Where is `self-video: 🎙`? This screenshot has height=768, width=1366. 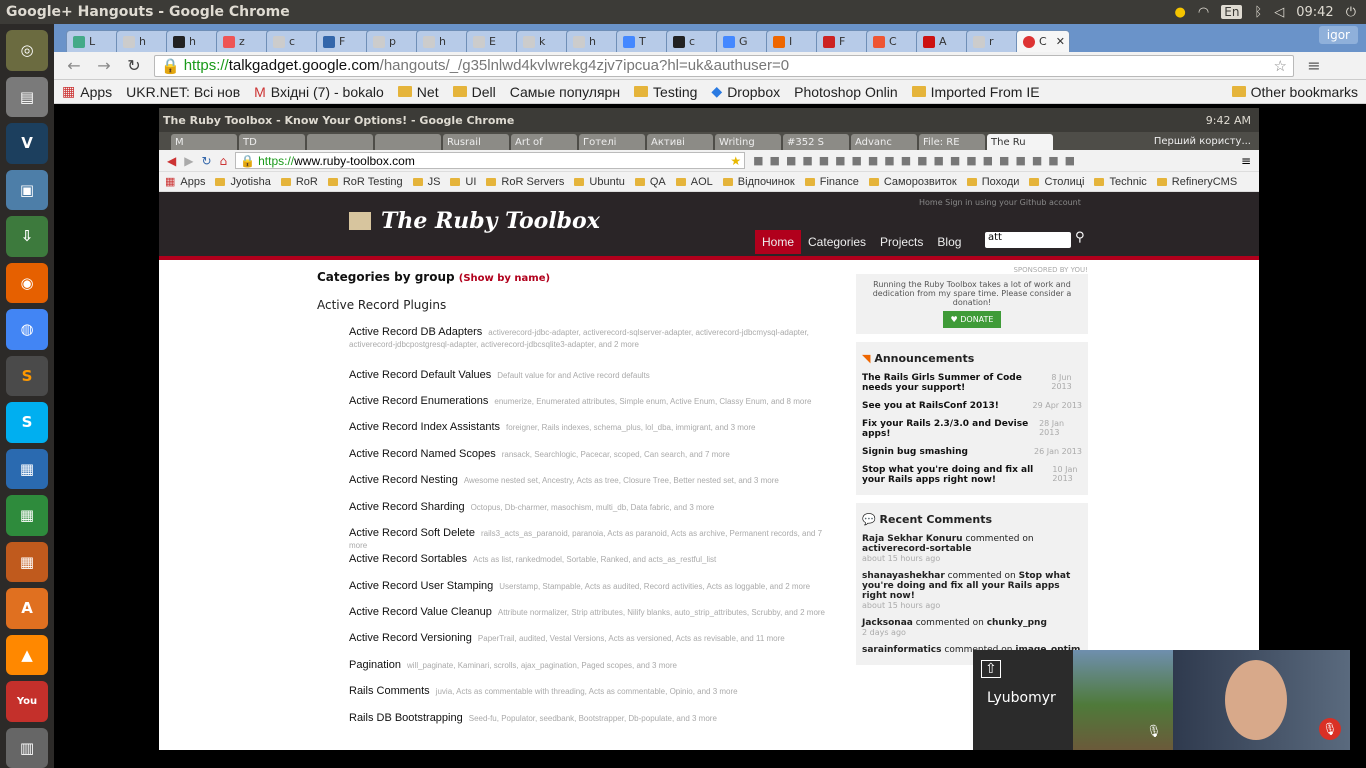 self-video: 🎙 is located at coordinates (1261, 700).